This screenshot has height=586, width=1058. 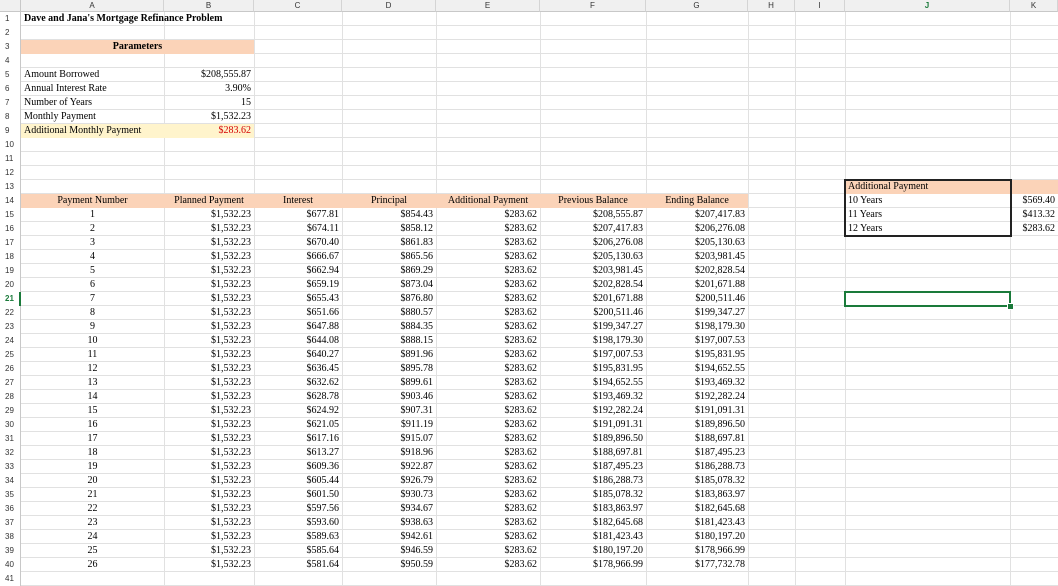 I want to click on table-cell: 2, so click(x=92, y=229).